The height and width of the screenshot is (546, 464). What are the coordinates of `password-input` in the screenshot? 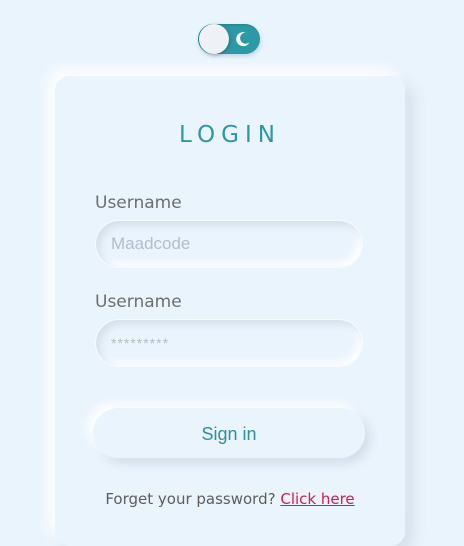 It's located at (229, 343).